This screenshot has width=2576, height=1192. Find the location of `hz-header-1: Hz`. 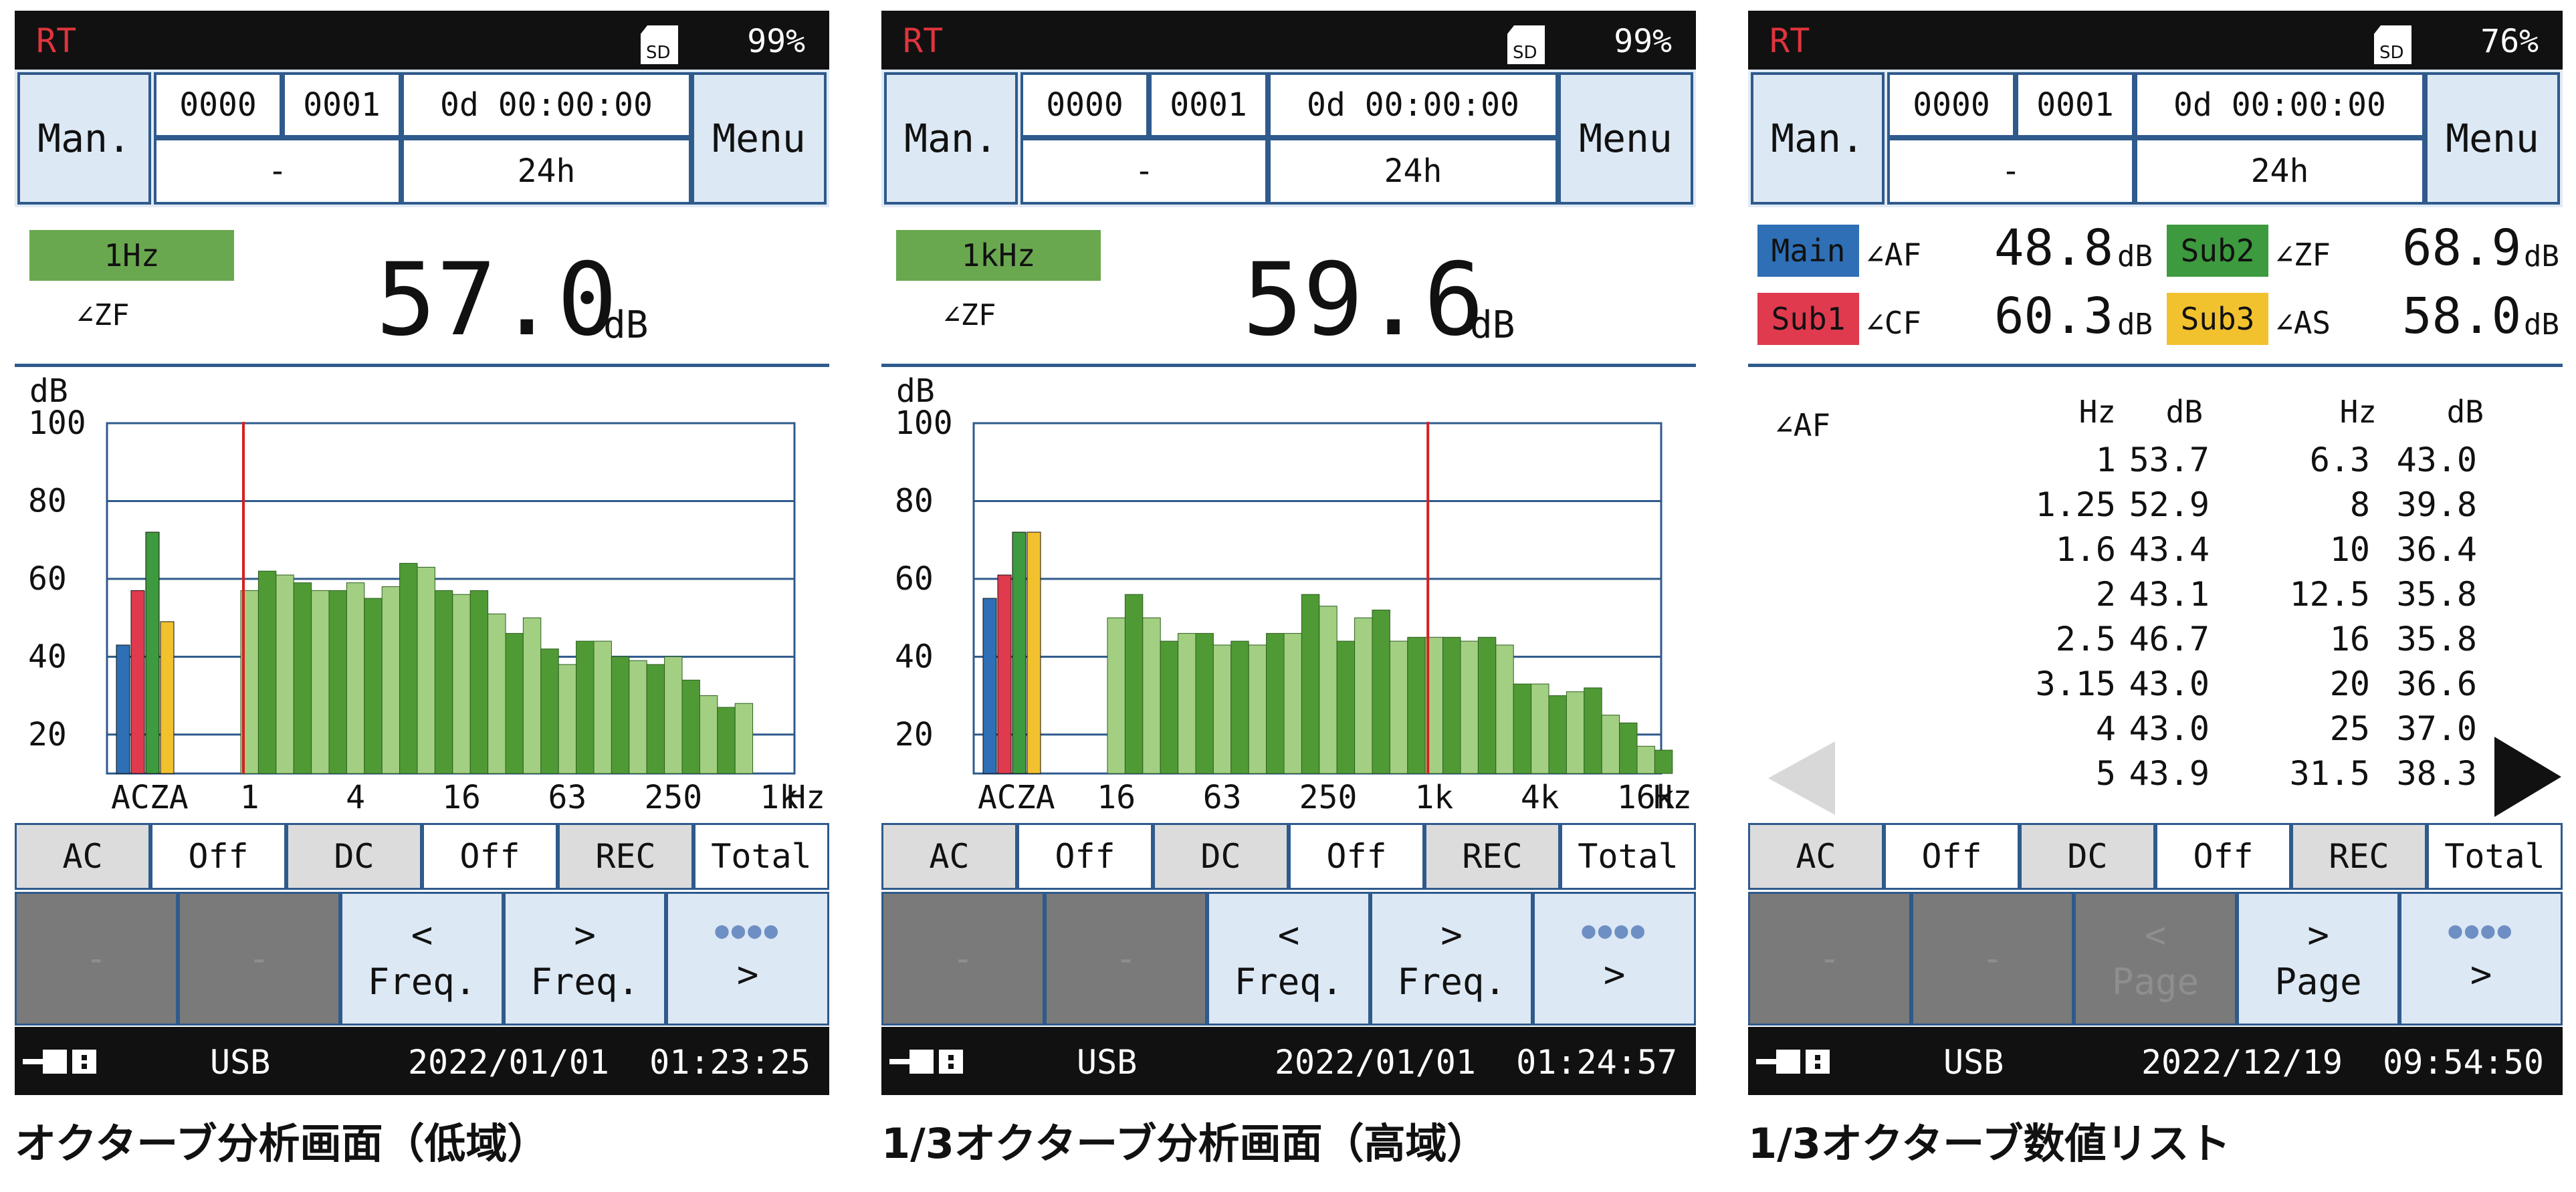

hz-header-1: Hz is located at coordinates (2097, 412).